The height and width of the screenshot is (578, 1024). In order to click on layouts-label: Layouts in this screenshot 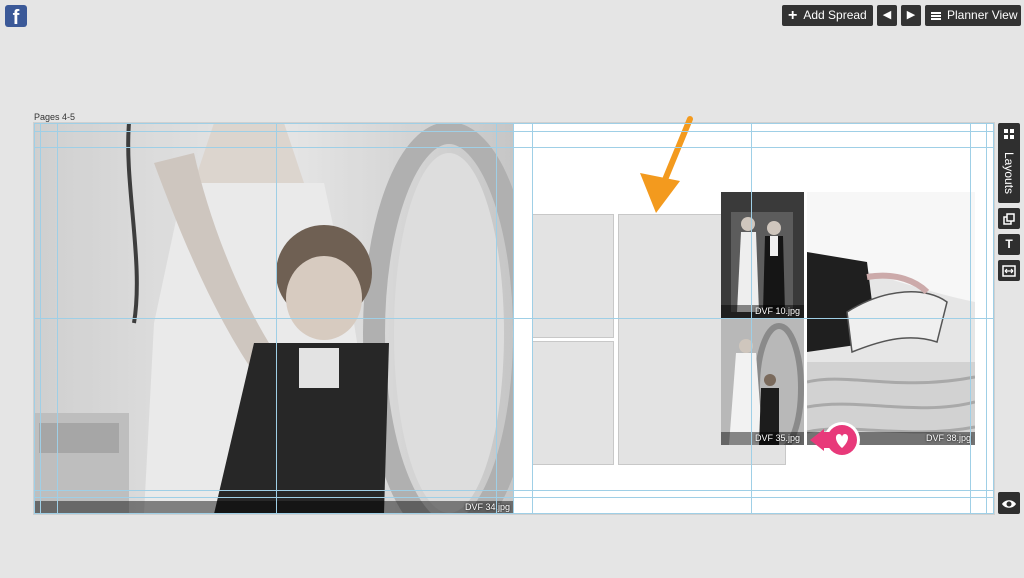, I will do `click(1009, 173)`.